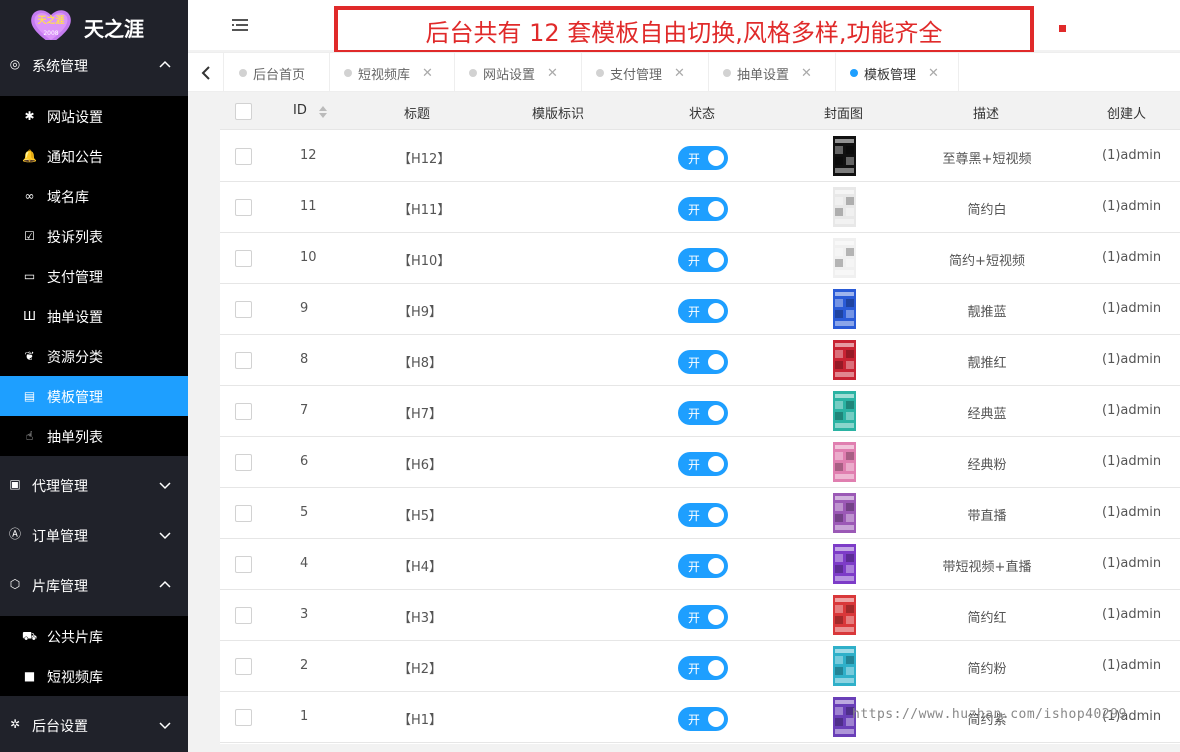 The width and height of the screenshot is (1180, 752). Describe the element at coordinates (29, 436) in the screenshot. I see `hand-icon: ☝` at that location.